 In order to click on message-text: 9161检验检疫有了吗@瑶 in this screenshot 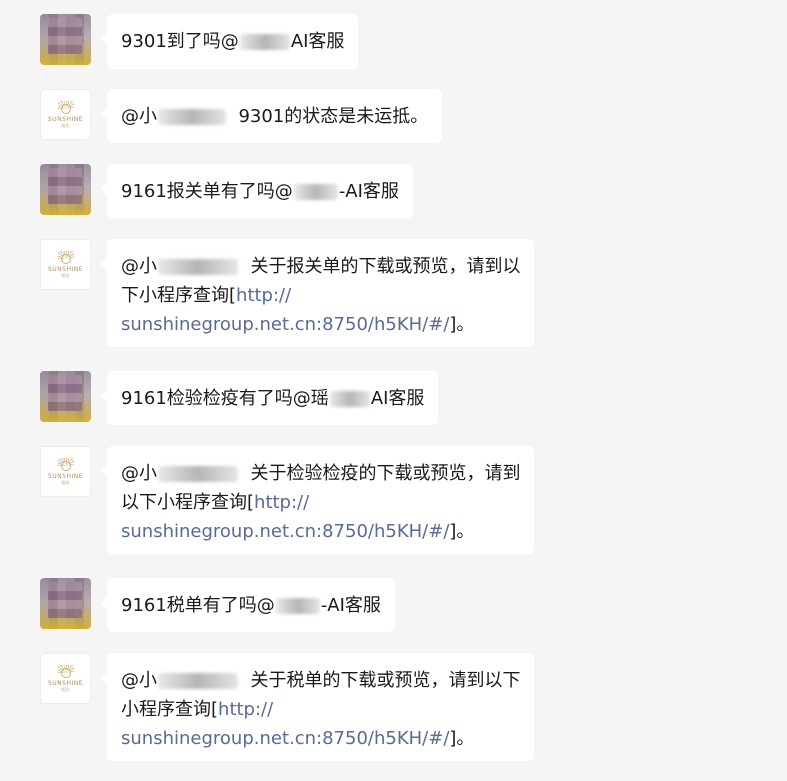, I will do `click(225, 398)`.